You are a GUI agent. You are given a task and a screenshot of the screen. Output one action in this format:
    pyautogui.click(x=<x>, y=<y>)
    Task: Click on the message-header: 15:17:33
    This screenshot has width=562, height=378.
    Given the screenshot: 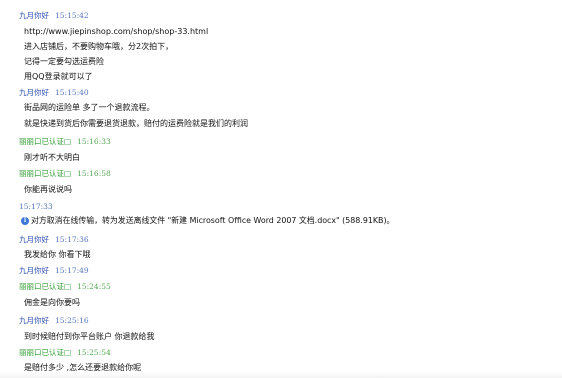 What is the action you would take?
    pyautogui.click(x=36, y=207)
    